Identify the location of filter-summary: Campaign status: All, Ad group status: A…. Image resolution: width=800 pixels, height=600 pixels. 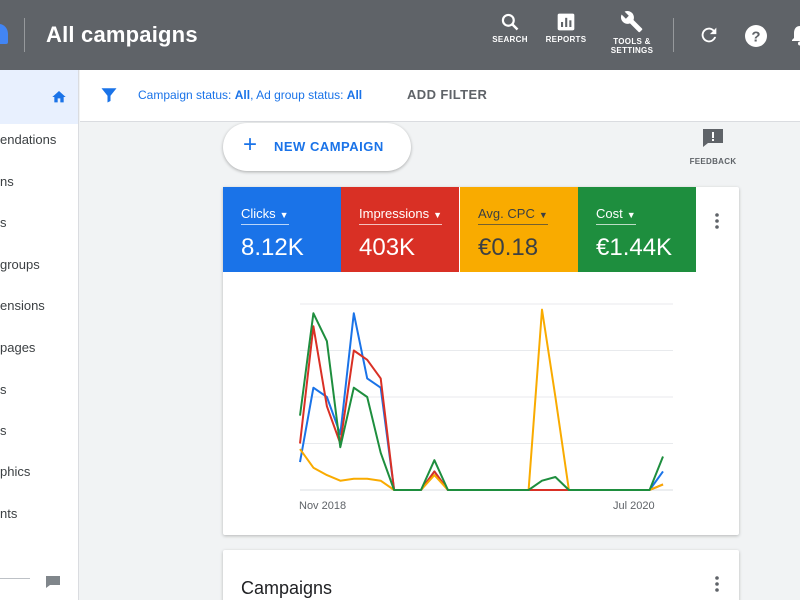
(250, 95).